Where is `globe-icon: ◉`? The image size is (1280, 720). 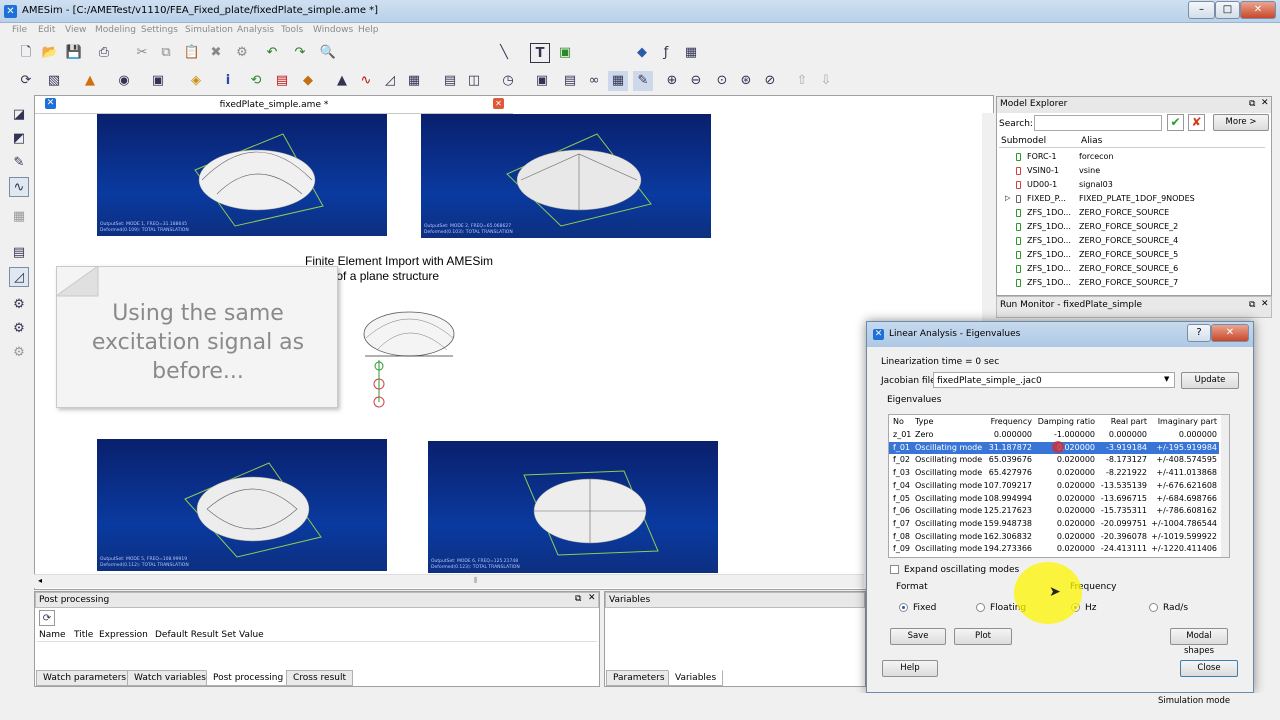
globe-icon: ◉ is located at coordinates (124, 81).